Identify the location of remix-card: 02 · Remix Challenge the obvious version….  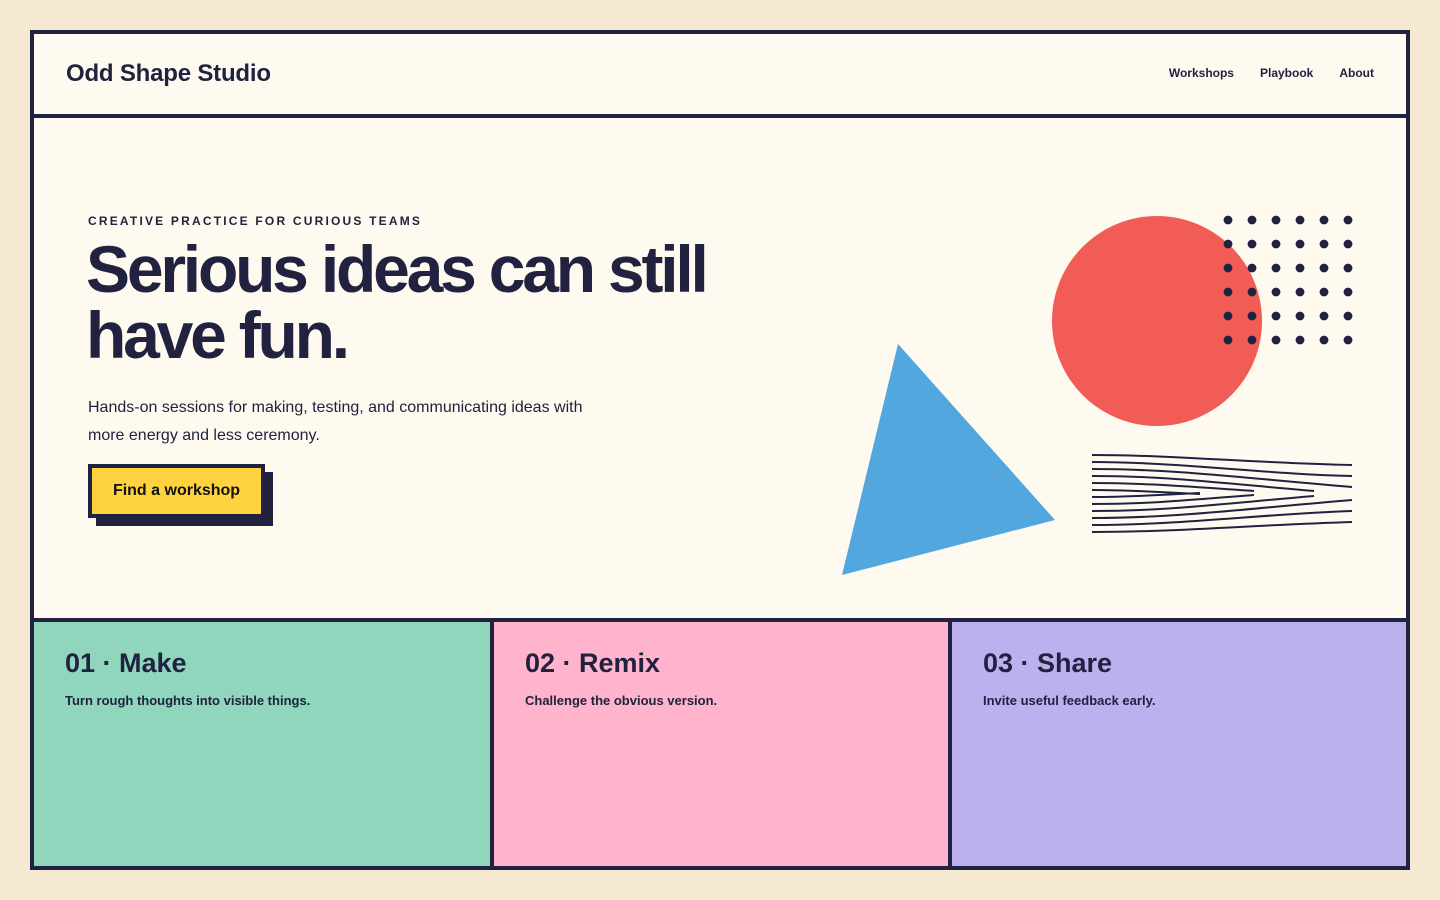
(719, 744).